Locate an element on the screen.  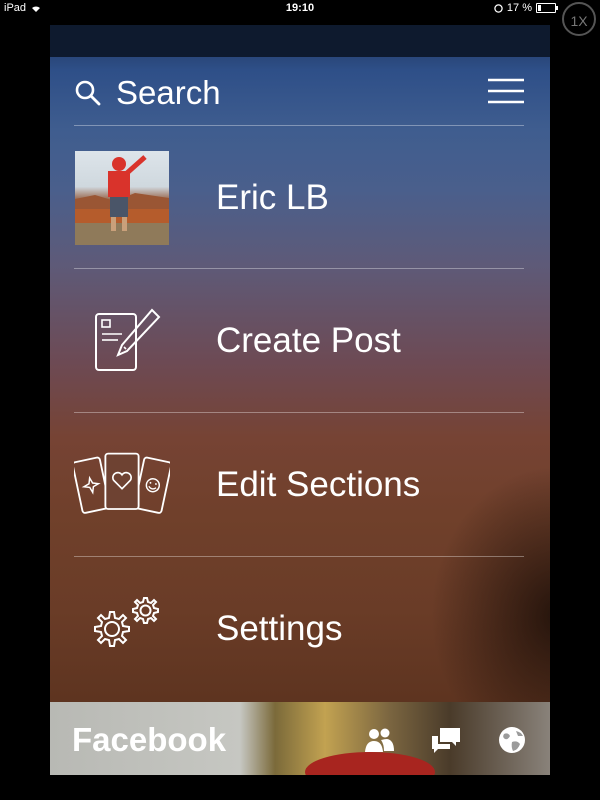
hamburger-menu-icon is located at coordinates (506, 91).